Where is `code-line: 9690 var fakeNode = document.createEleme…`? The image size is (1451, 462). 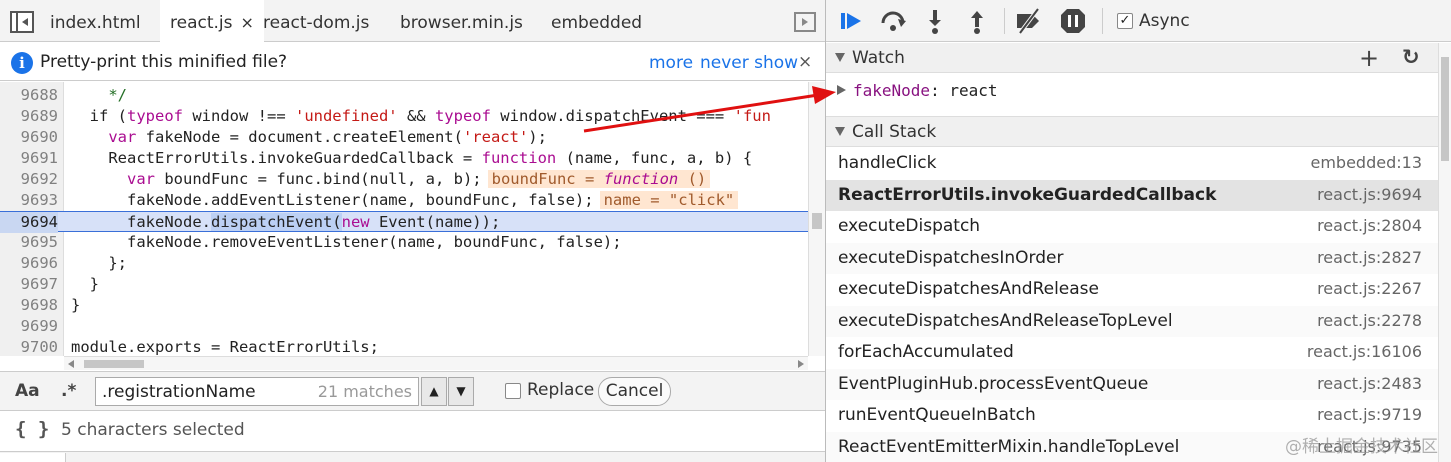 code-line: 9690 var fakeNode = document.createEleme… is located at coordinates (404, 137).